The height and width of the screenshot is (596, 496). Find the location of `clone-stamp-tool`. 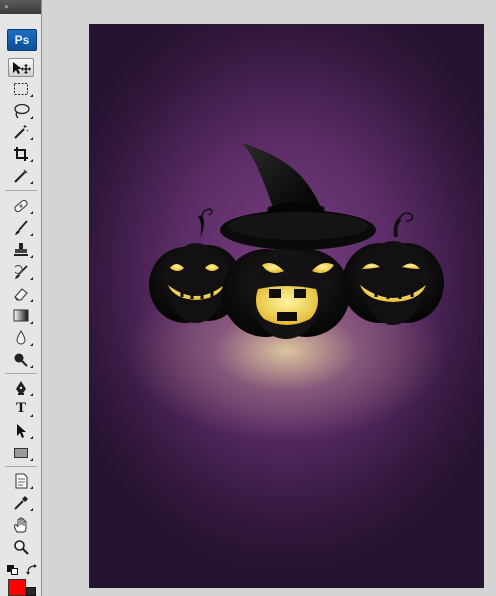

clone-stamp-tool is located at coordinates (21, 249).